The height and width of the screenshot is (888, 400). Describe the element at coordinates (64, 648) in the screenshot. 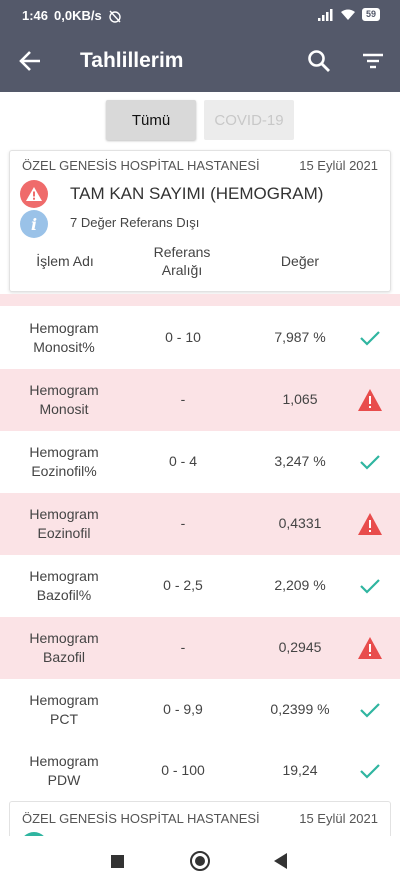

I see `row-name: Hemogram Bazofil` at that location.